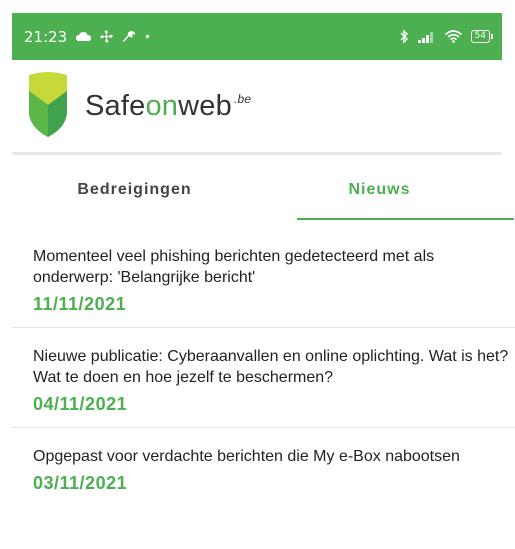 This screenshot has width=515, height=549. Describe the element at coordinates (453, 36) in the screenshot. I see `wifi-icon` at that location.